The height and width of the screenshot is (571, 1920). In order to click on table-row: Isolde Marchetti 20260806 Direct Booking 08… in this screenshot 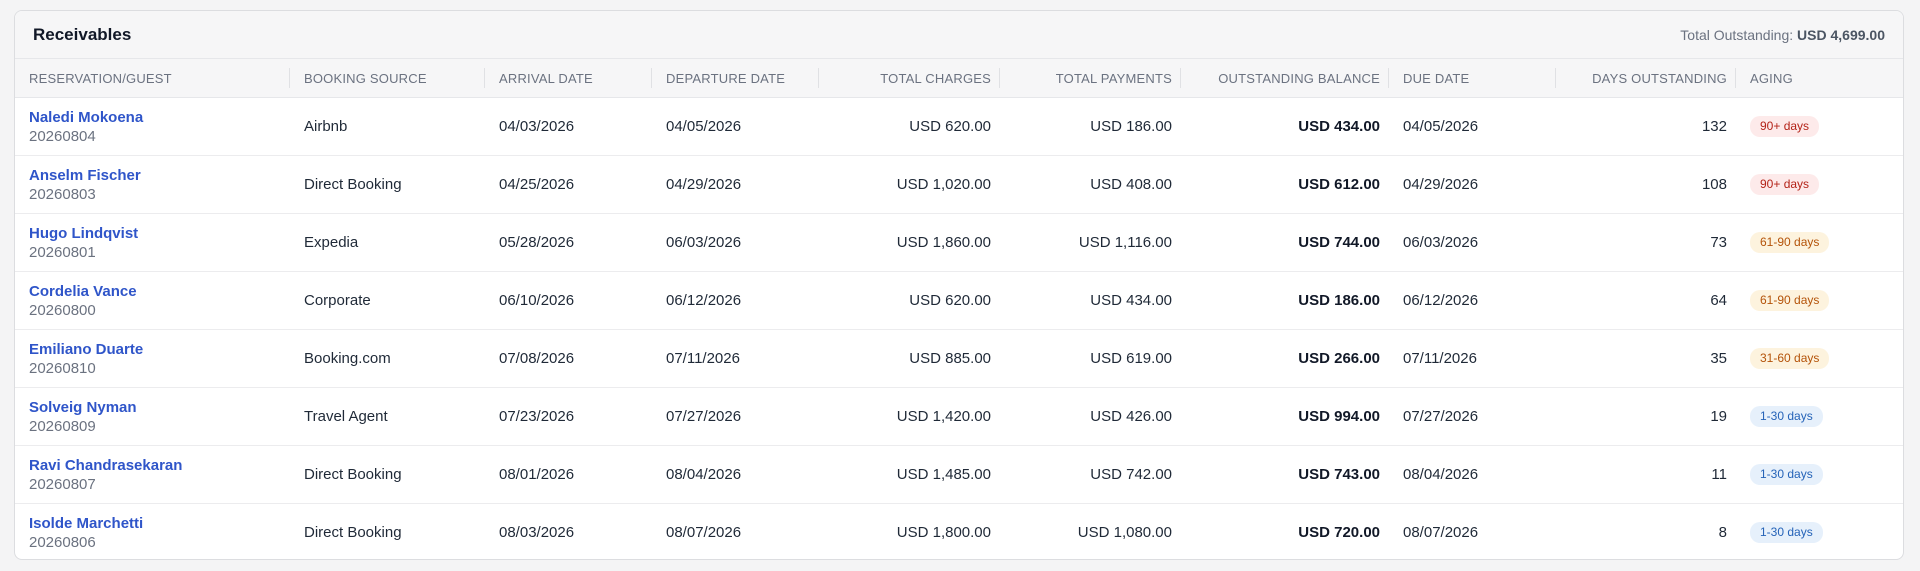, I will do `click(959, 532)`.